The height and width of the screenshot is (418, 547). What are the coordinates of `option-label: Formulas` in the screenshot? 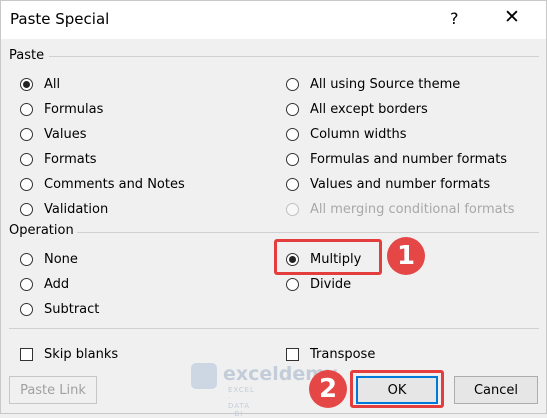 It's located at (74, 109).